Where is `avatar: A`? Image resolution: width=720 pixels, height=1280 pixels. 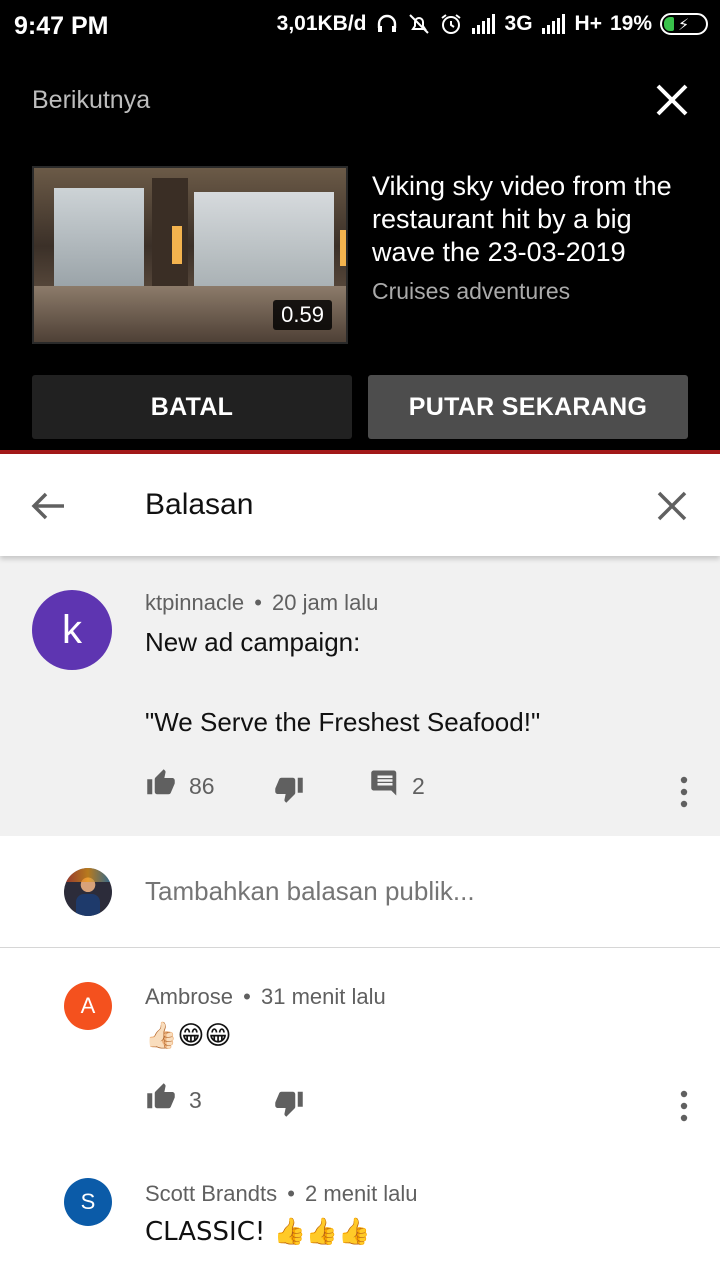 avatar: A is located at coordinates (88, 1006).